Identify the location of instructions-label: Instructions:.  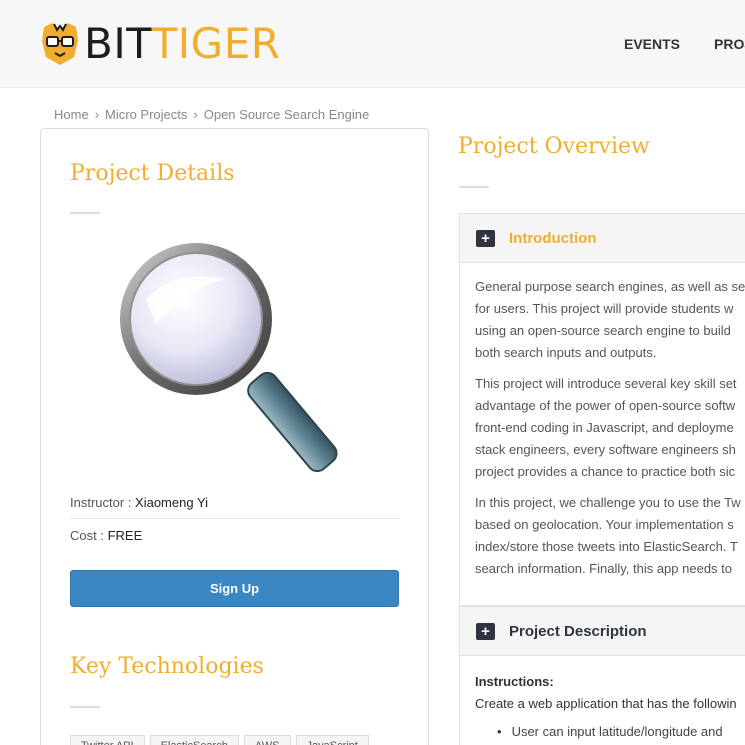
(514, 681).